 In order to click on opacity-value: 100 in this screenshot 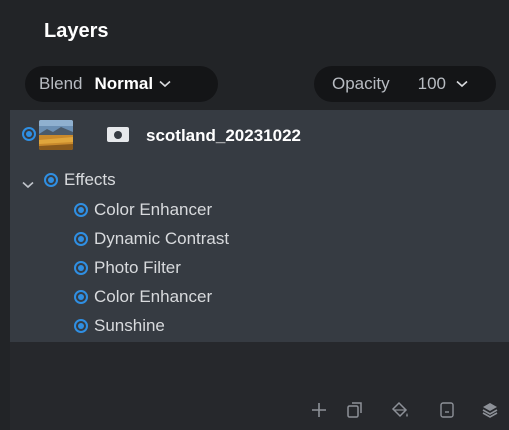, I will do `click(432, 83)`.